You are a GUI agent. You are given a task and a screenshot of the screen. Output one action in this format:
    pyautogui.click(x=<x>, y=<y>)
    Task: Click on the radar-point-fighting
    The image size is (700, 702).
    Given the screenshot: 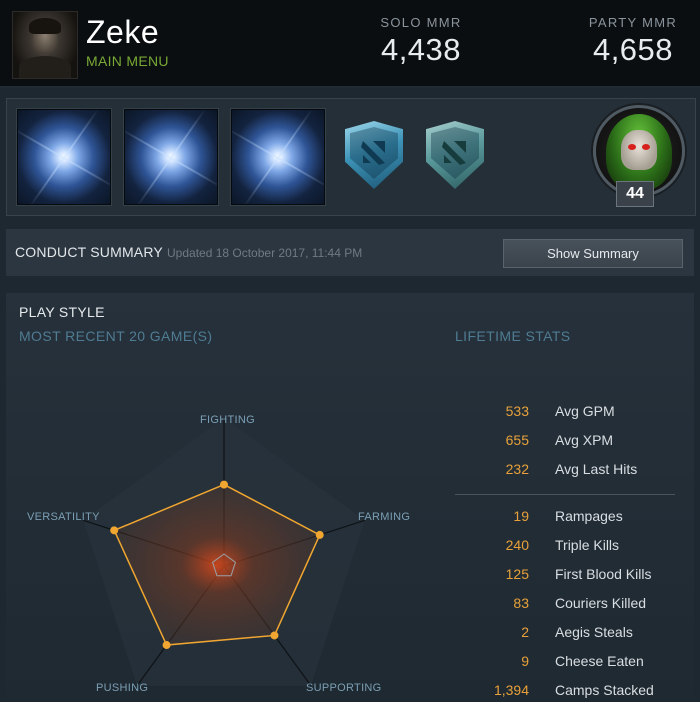 What is the action you would take?
    pyautogui.click(x=224, y=484)
    